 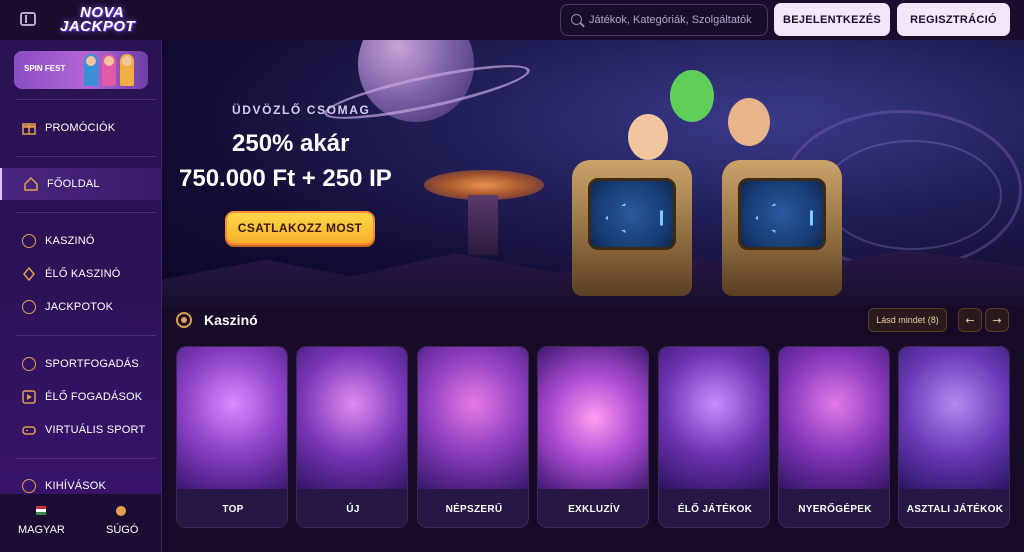 I want to click on playing-cards-card-art, so click(x=954, y=418).